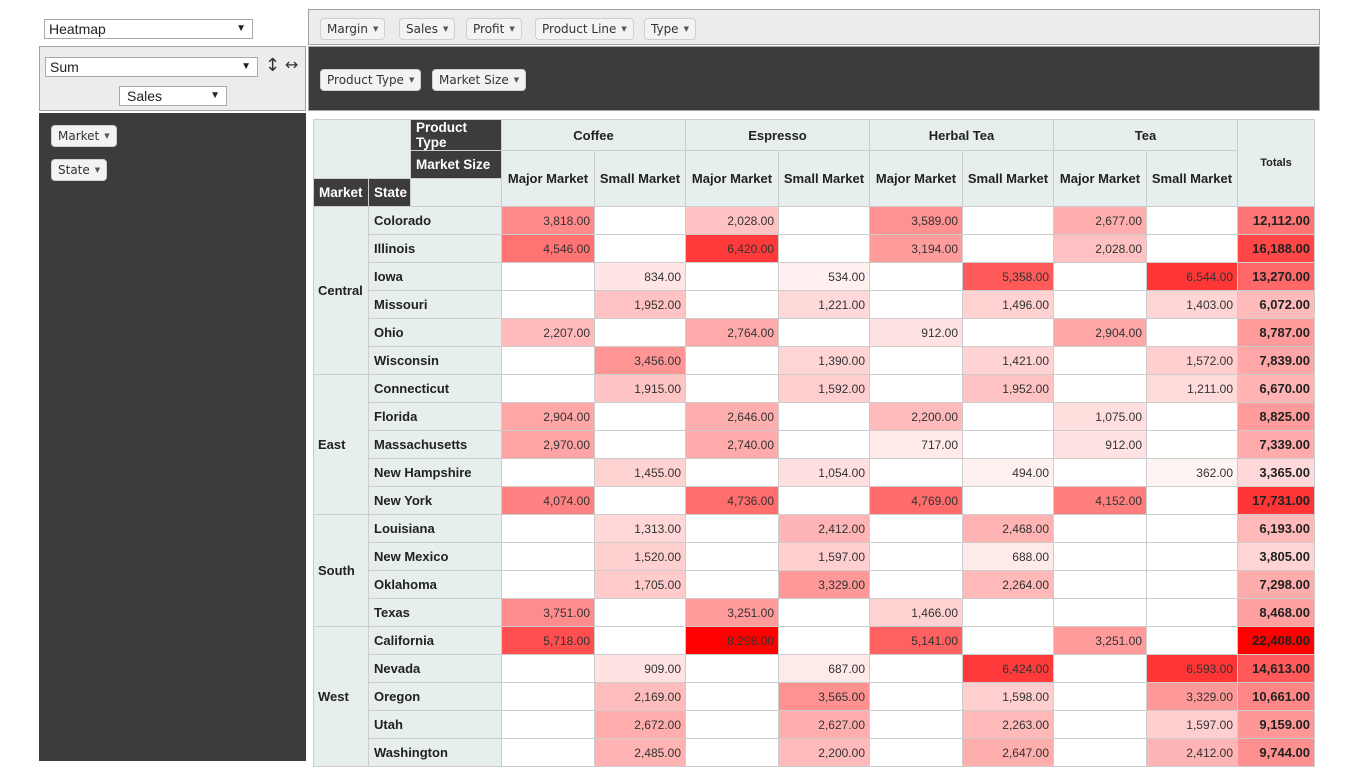 The image size is (1366, 768). What do you see at coordinates (670, 29) in the screenshot?
I see `attr-pill-type: Type ▼` at bounding box center [670, 29].